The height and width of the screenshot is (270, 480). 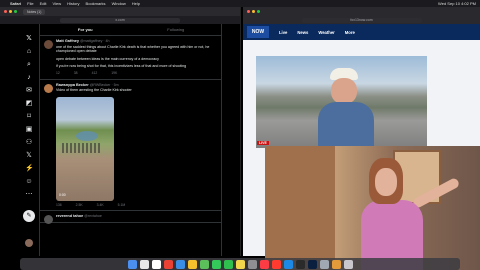 I want to click on menu-edit: Edit, so click(x=43, y=3).